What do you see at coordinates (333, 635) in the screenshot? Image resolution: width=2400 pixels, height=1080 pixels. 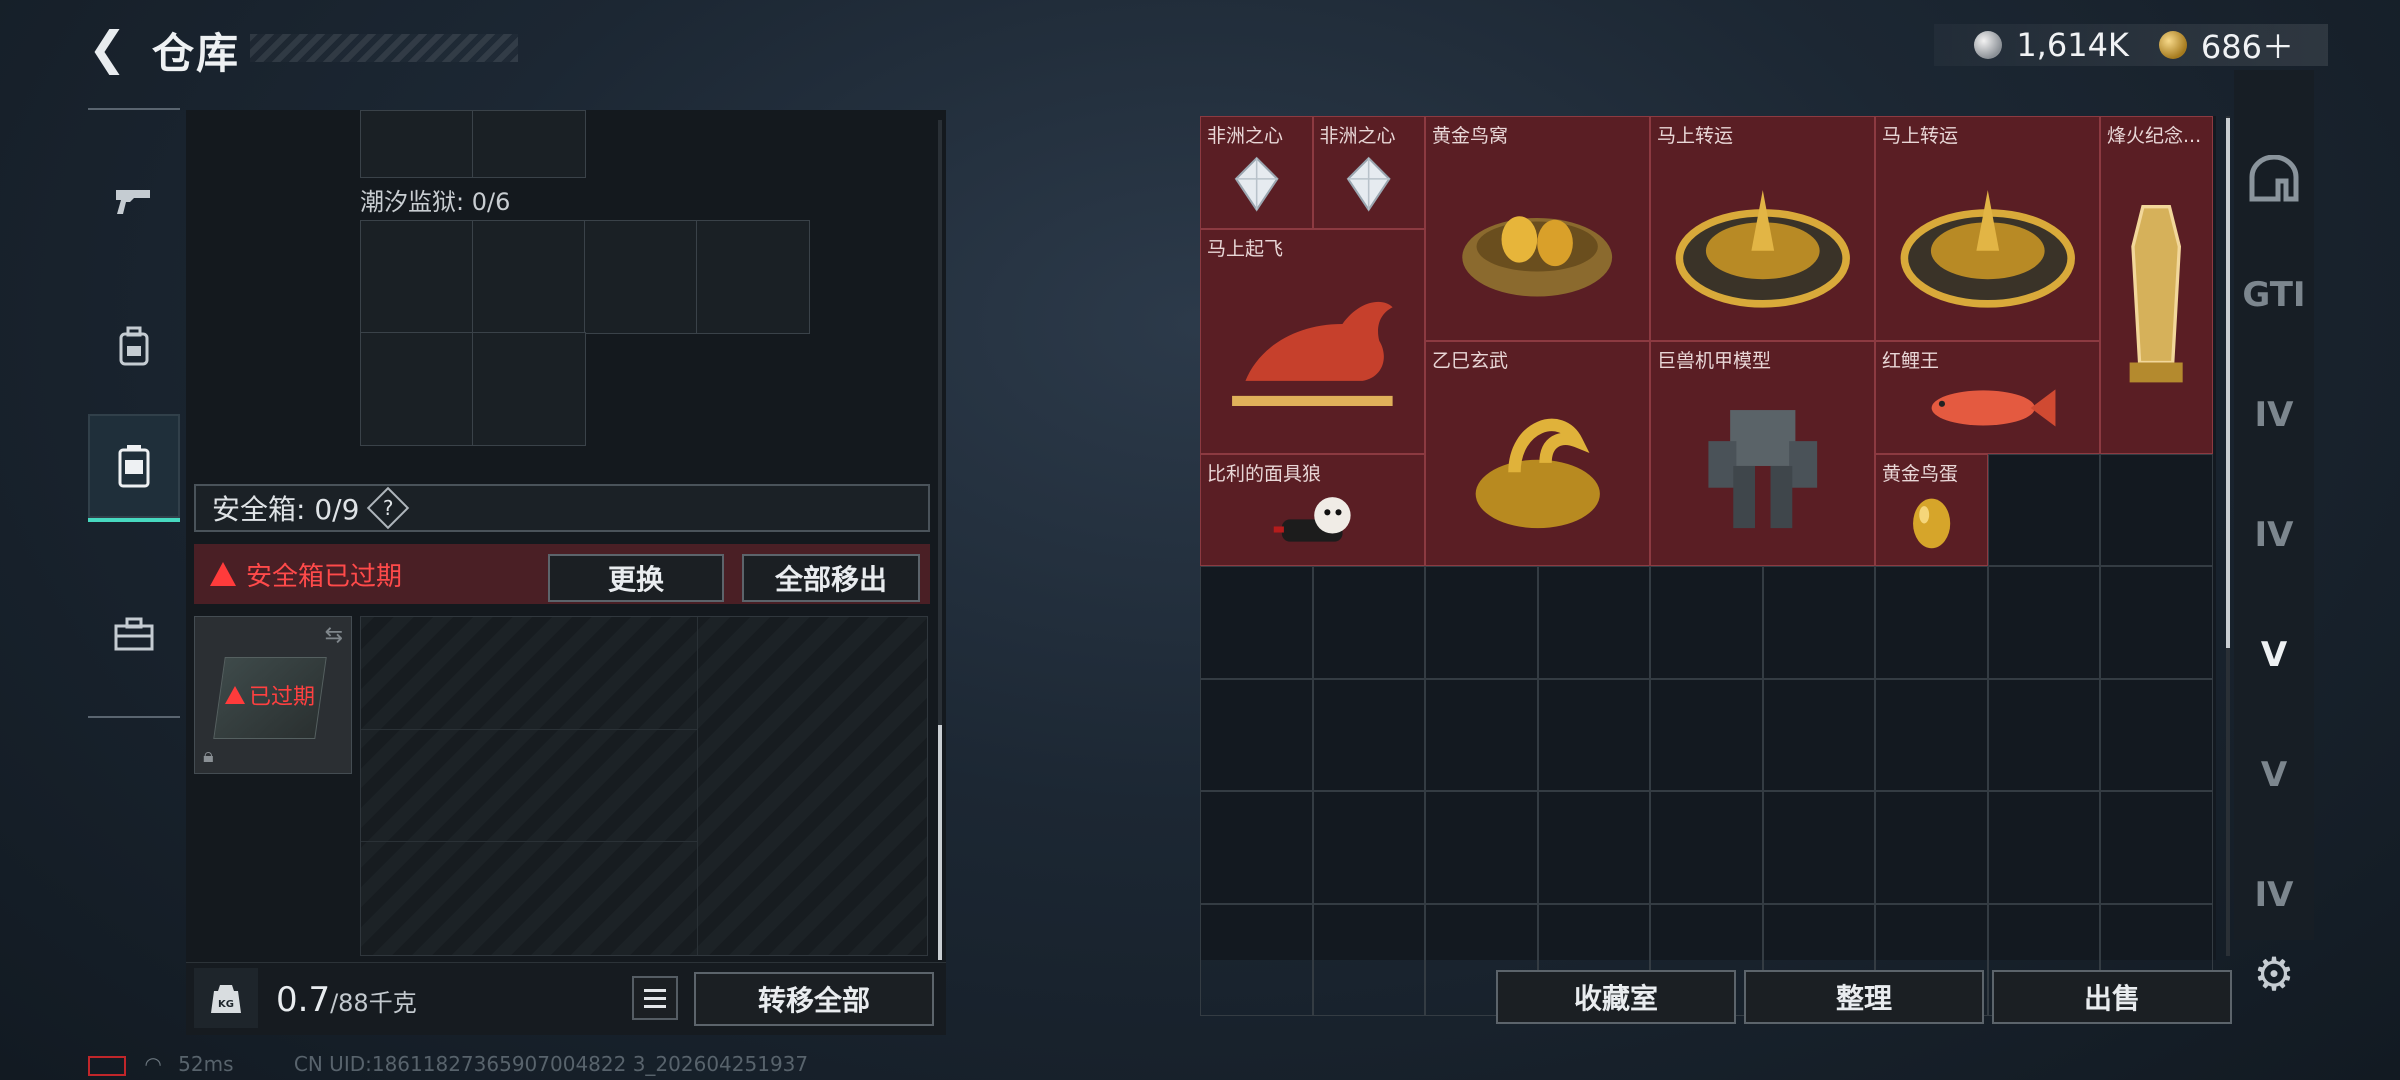 I see `swap-icon: ⇆` at bounding box center [333, 635].